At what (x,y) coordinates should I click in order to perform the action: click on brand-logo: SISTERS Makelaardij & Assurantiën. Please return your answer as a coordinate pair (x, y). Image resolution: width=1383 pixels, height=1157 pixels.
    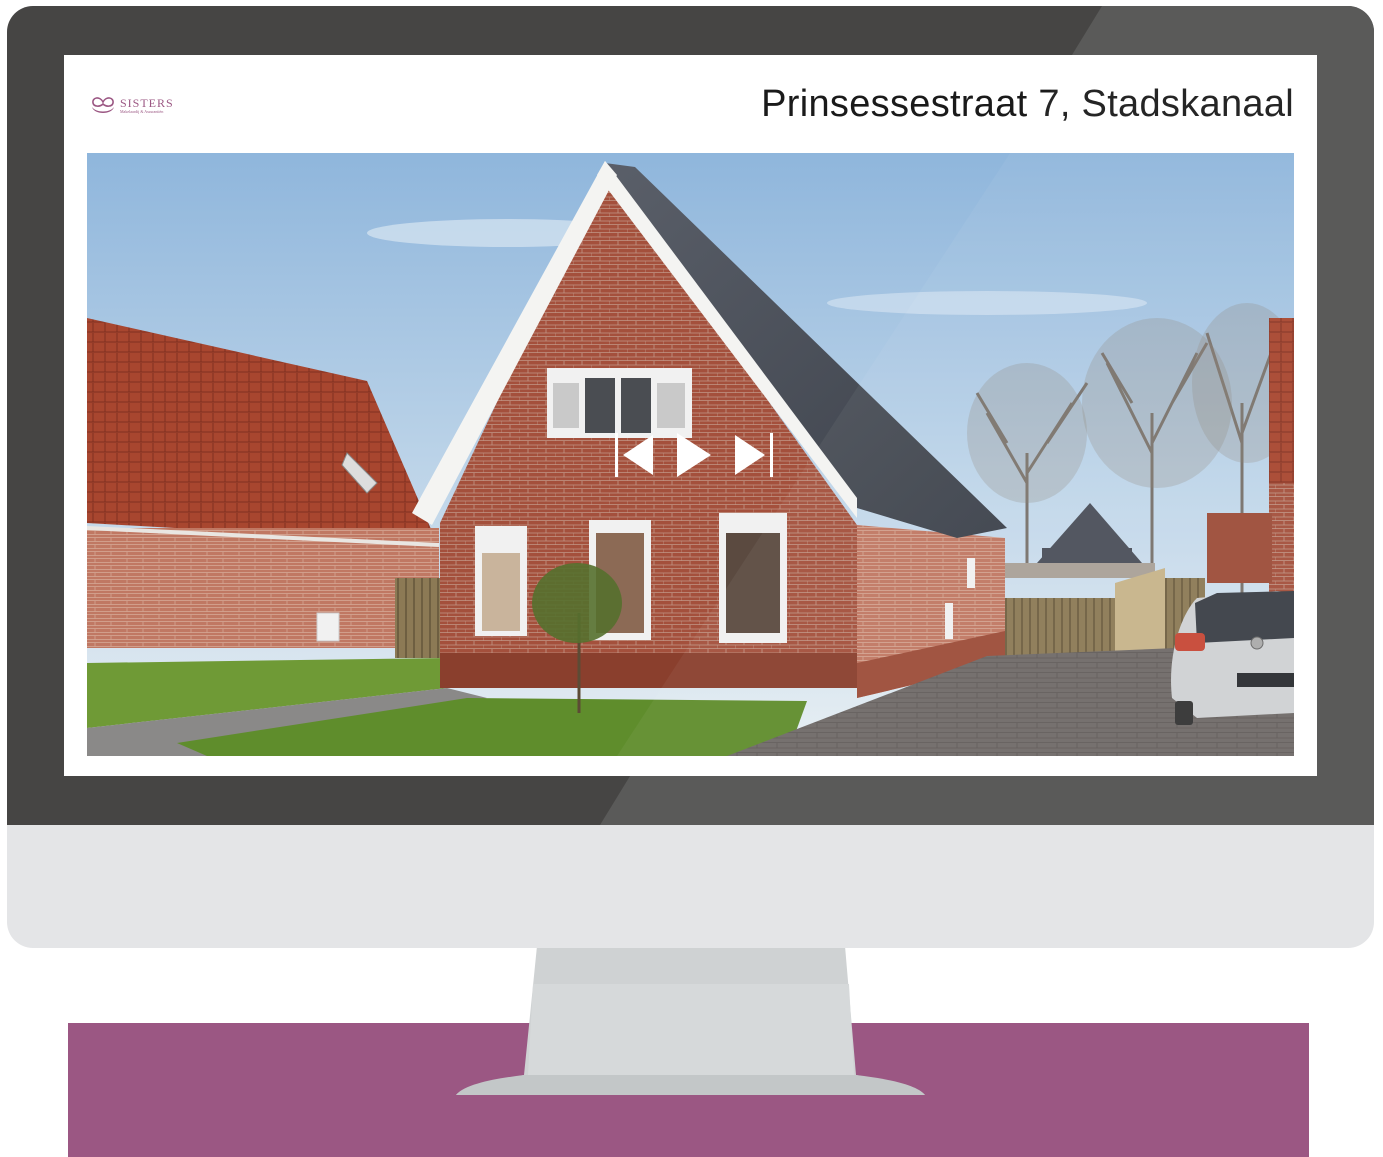
    Looking at the image, I should click on (132, 105).